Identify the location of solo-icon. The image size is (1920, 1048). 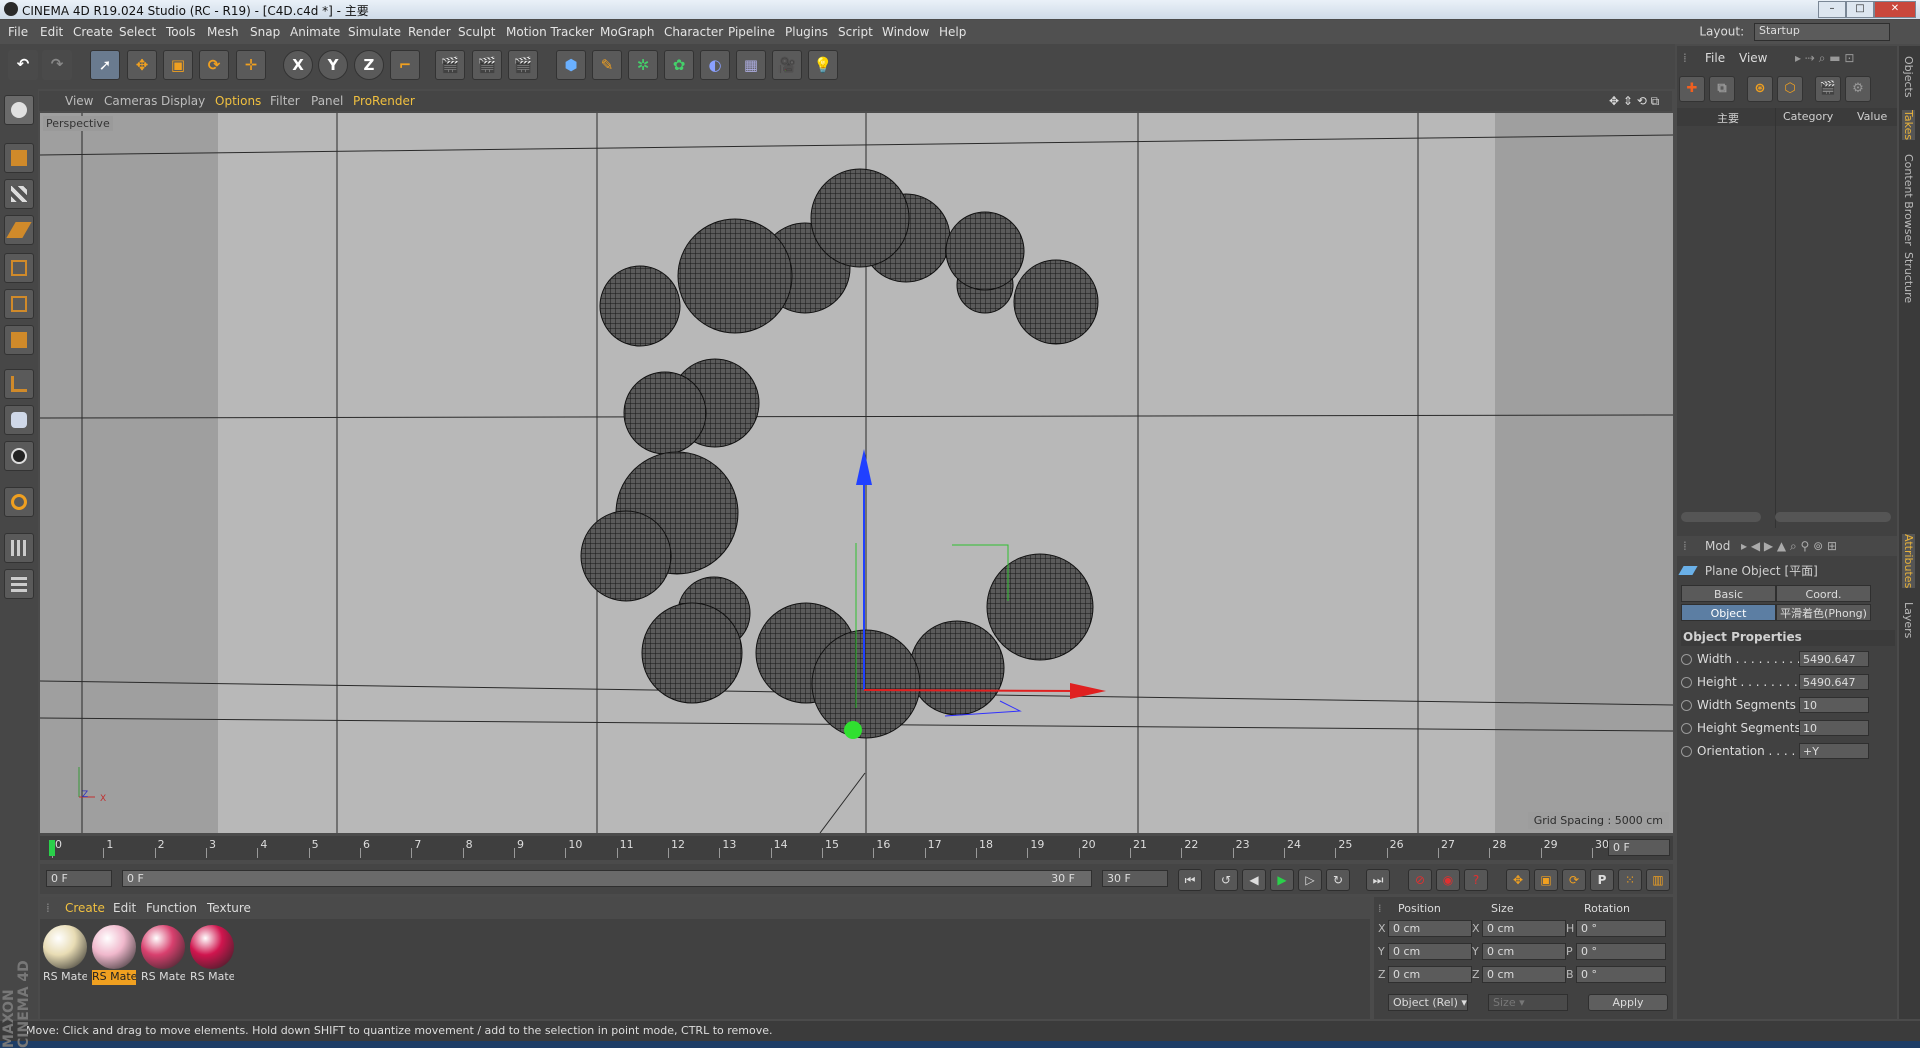
(19, 456).